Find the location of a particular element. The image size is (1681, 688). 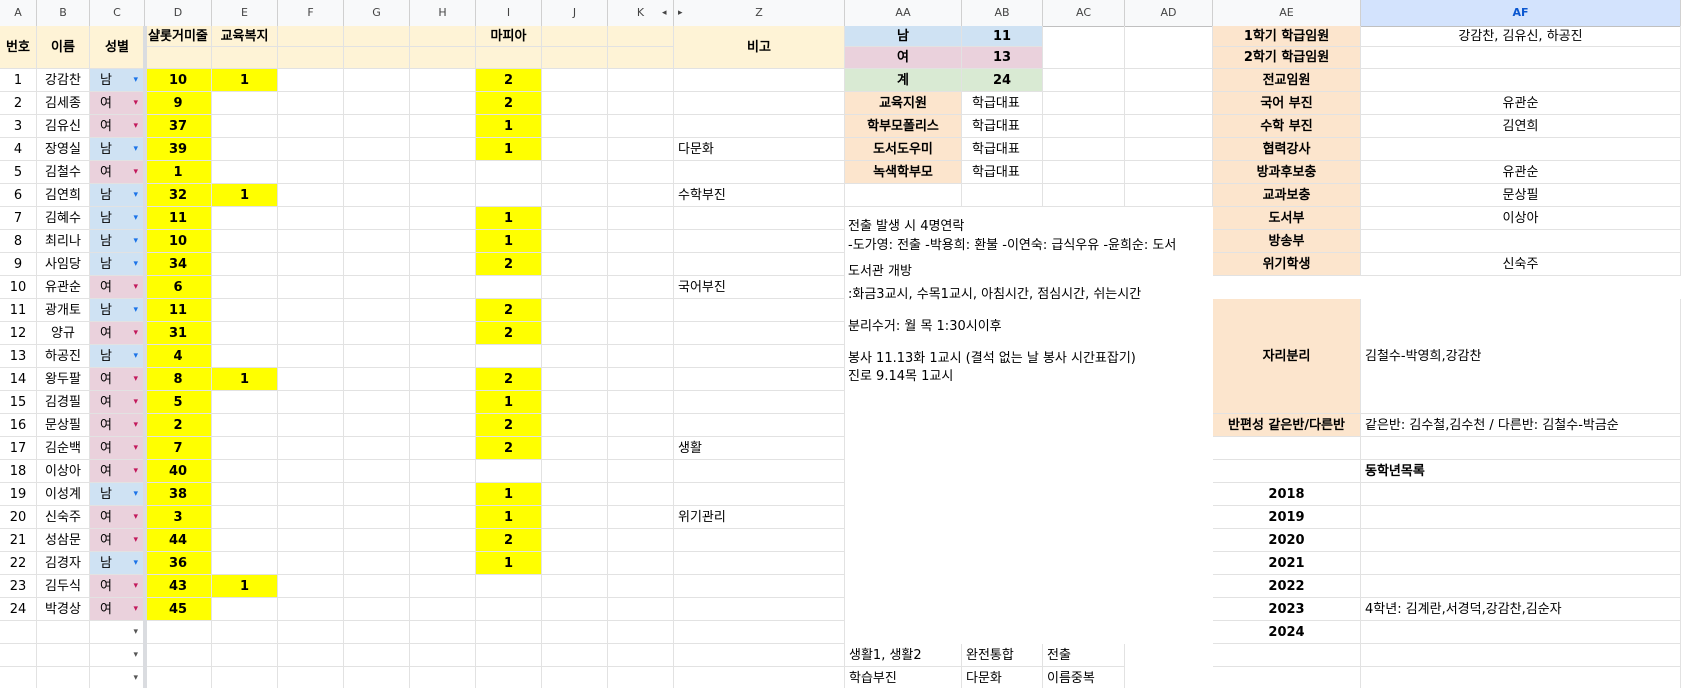

column-header-j: J is located at coordinates (575, 13).